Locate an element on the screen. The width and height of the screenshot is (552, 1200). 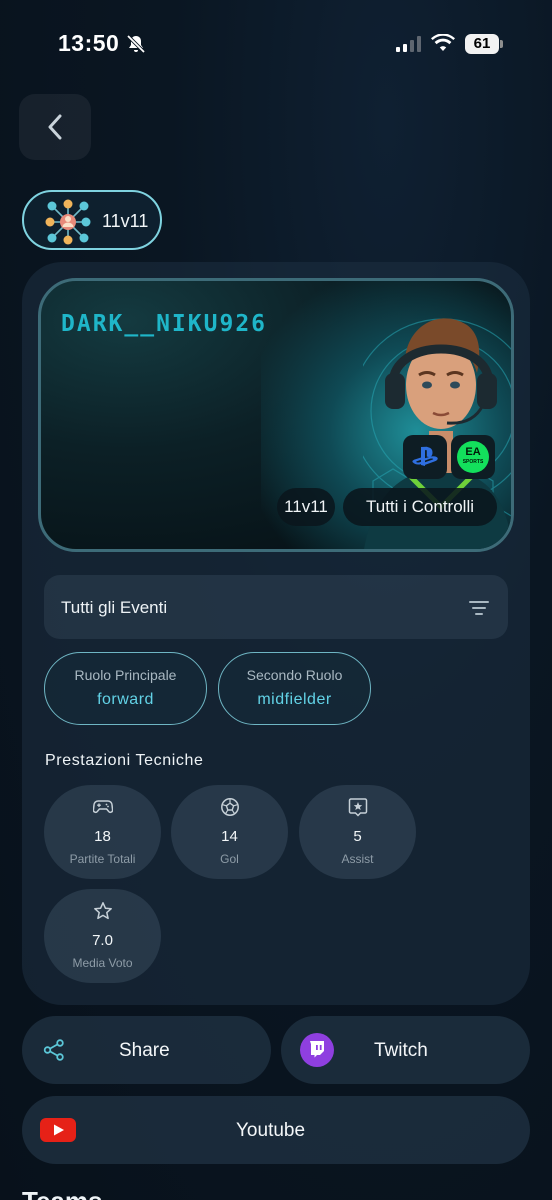
wifi-icon is located at coordinates (443, 42).